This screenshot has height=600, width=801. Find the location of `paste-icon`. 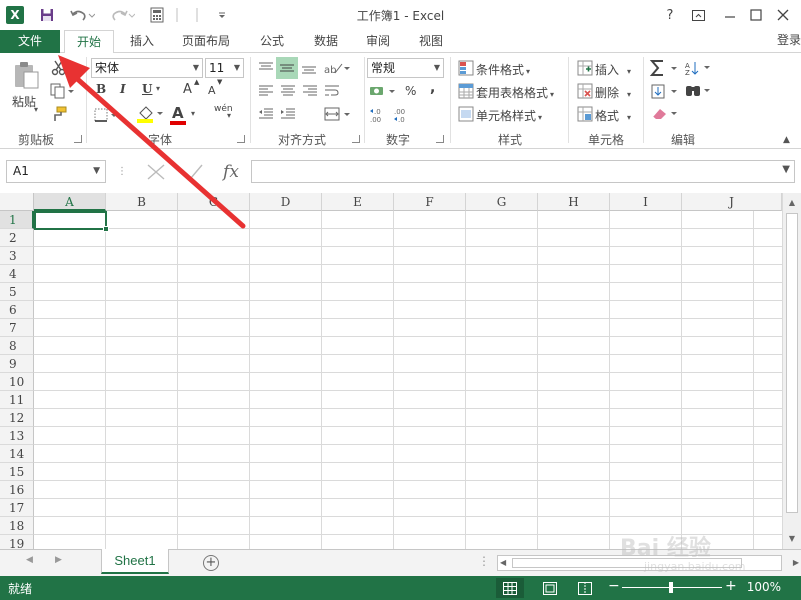

paste-icon is located at coordinates (26, 75).